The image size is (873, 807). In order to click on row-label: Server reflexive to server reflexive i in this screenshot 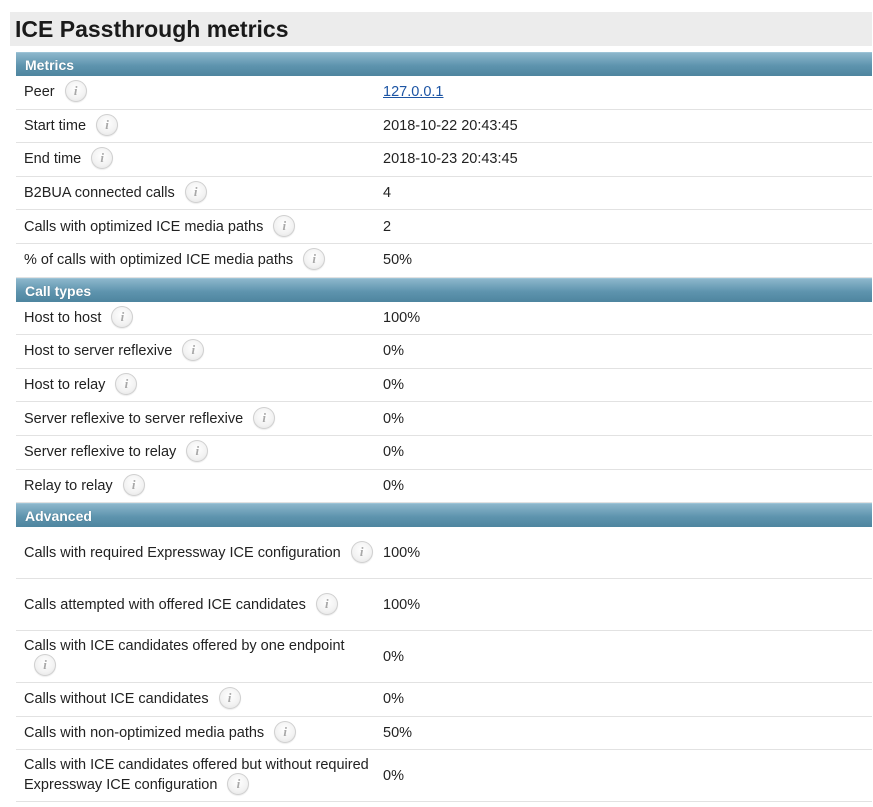, I will do `click(195, 418)`.